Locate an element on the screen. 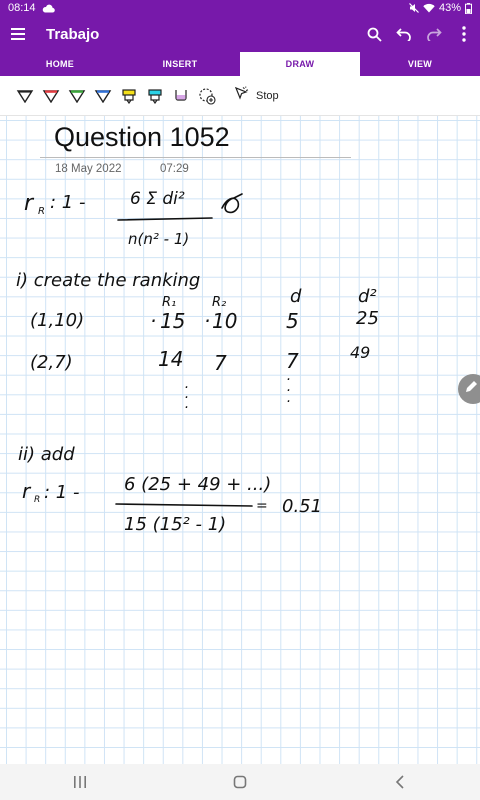  status-time: 08:14 is located at coordinates (22, 8).